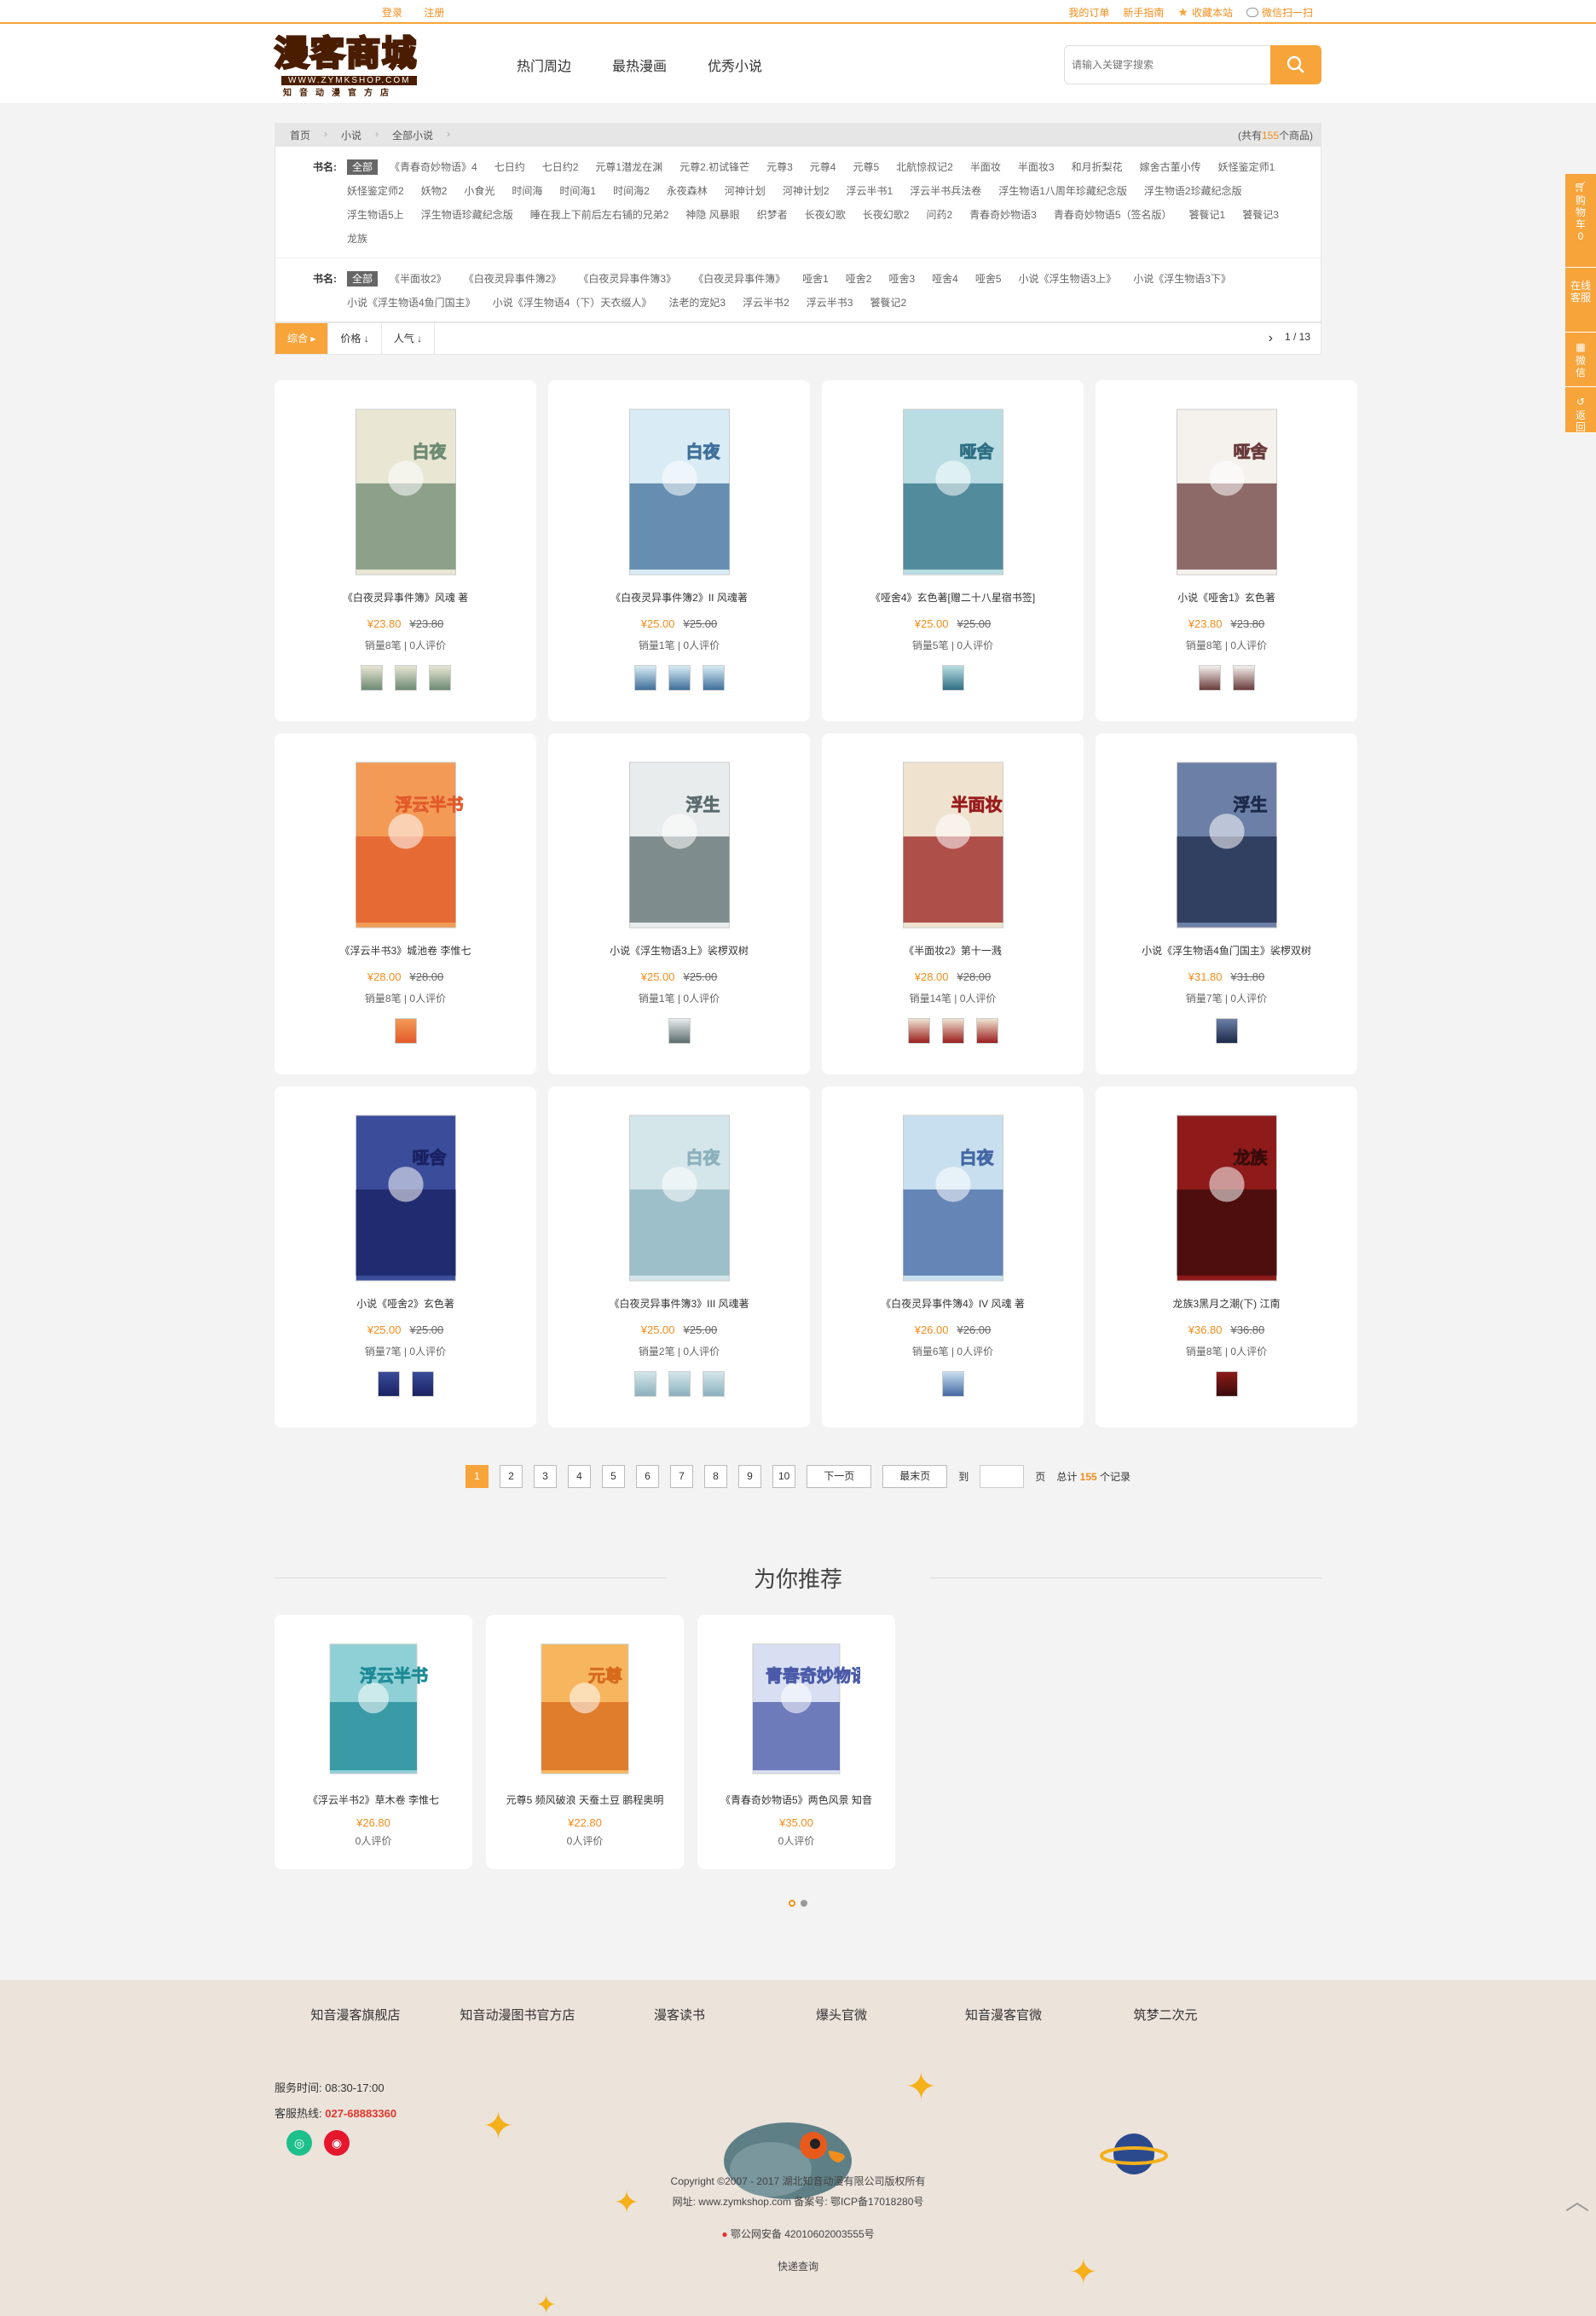  Describe the element at coordinates (679, 1303) in the screenshot. I see `product-name: 《白夜灵异事件簿3》III 风魂著` at that location.